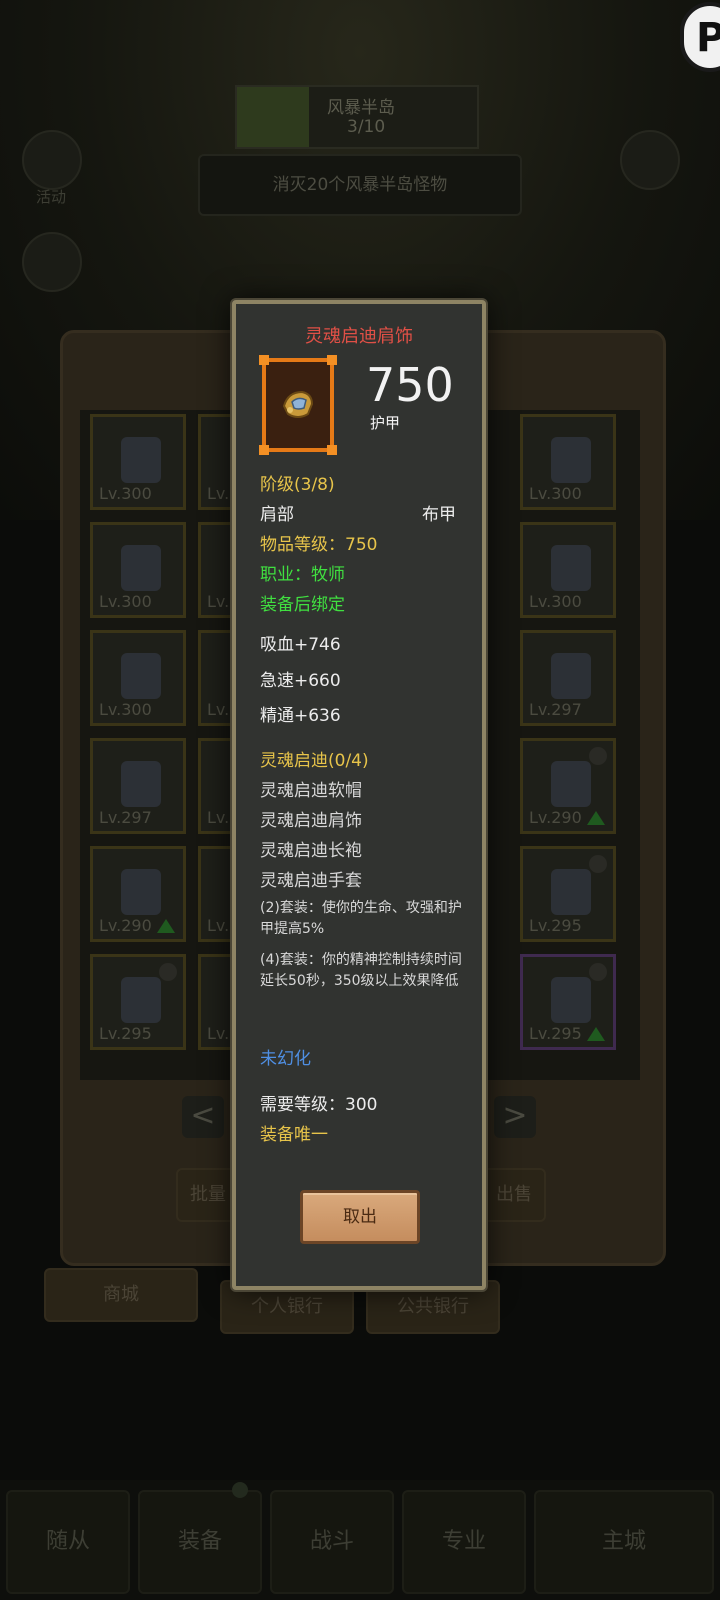  Describe the element at coordinates (300, 681) in the screenshot. I see `stat-line: 急速+660` at that location.